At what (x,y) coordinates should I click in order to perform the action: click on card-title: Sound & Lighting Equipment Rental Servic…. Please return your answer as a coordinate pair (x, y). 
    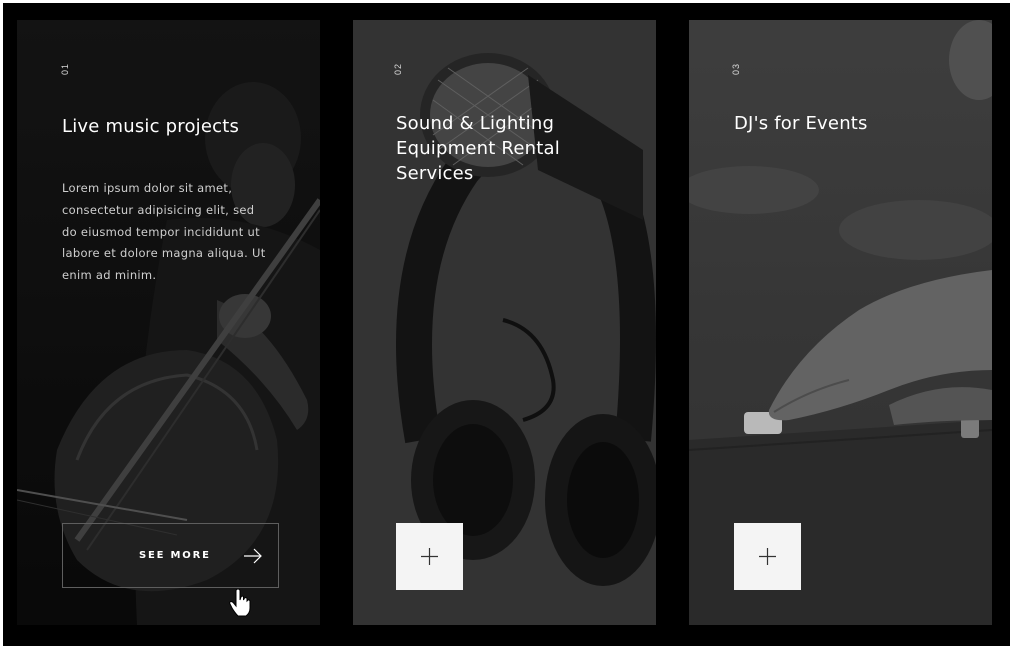
    Looking at the image, I should click on (478, 148).